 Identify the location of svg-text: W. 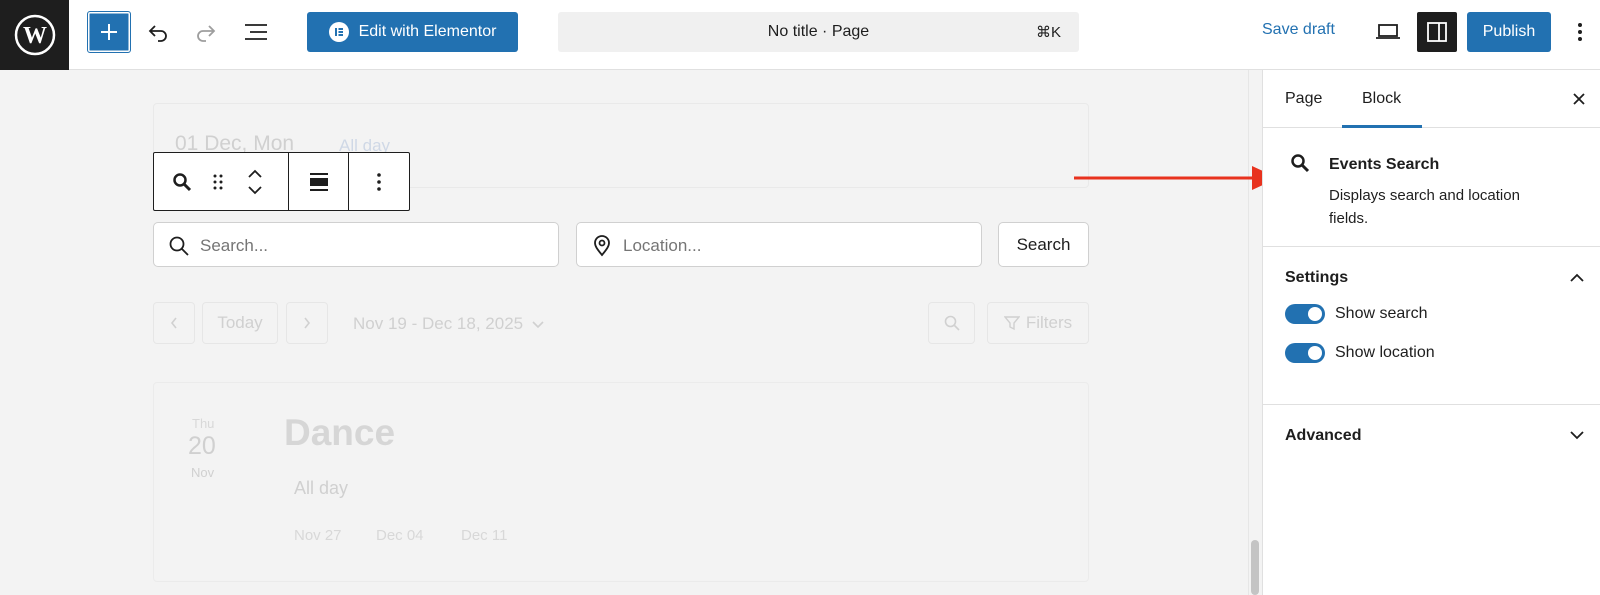
(35, 36).